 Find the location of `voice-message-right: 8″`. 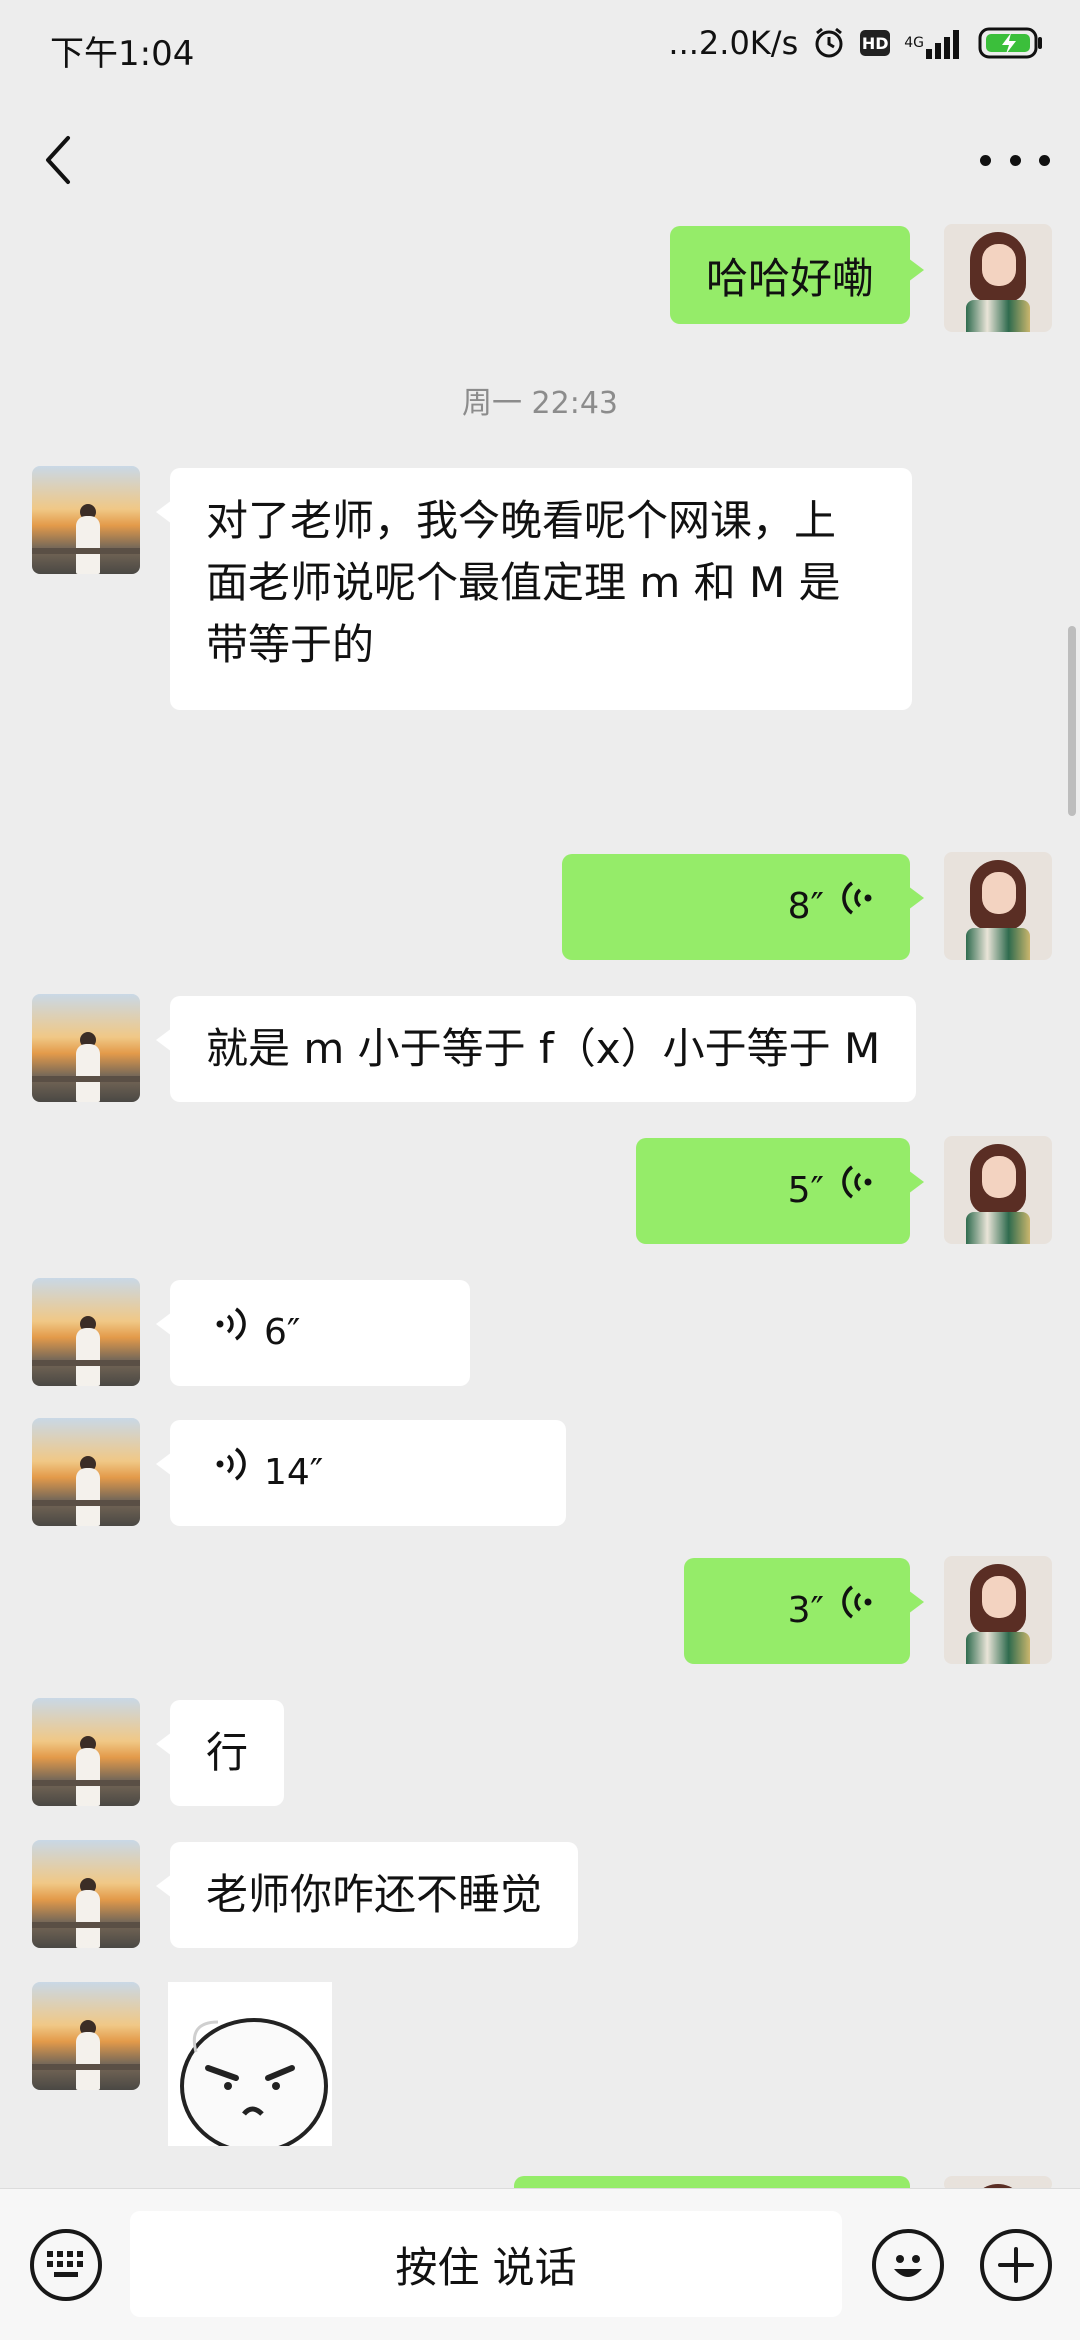

voice-message-right: 8″ is located at coordinates (743, 907).